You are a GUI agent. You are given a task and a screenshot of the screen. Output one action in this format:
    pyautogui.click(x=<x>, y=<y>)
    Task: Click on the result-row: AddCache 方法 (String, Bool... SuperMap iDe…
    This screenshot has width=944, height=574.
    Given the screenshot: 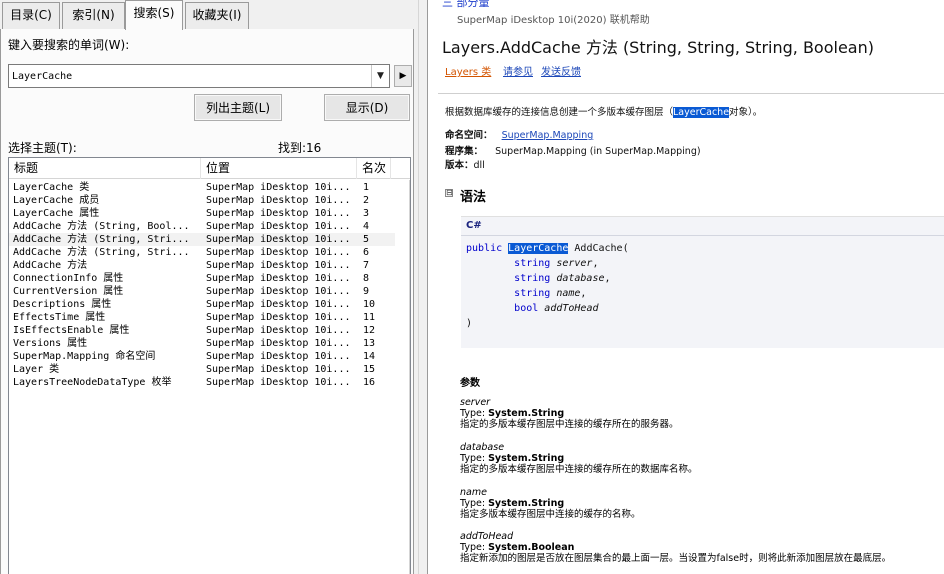 What is the action you would take?
    pyautogui.click(x=202, y=226)
    